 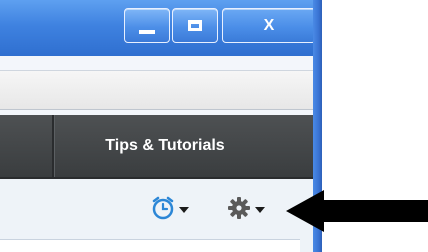 What do you see at coordinates (147, 25) in the screenshot?
I see `minimize-button` at bounding box center [147, 25].